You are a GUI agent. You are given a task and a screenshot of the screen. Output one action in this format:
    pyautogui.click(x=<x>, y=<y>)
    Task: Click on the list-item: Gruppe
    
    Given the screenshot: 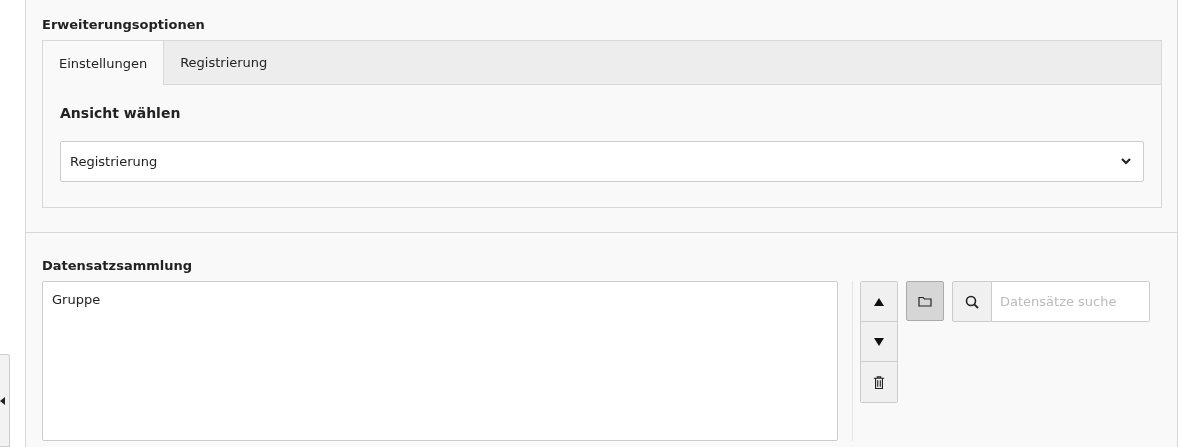 What is the action you would take?
    pyautogui.click(x=440, y=299)
    